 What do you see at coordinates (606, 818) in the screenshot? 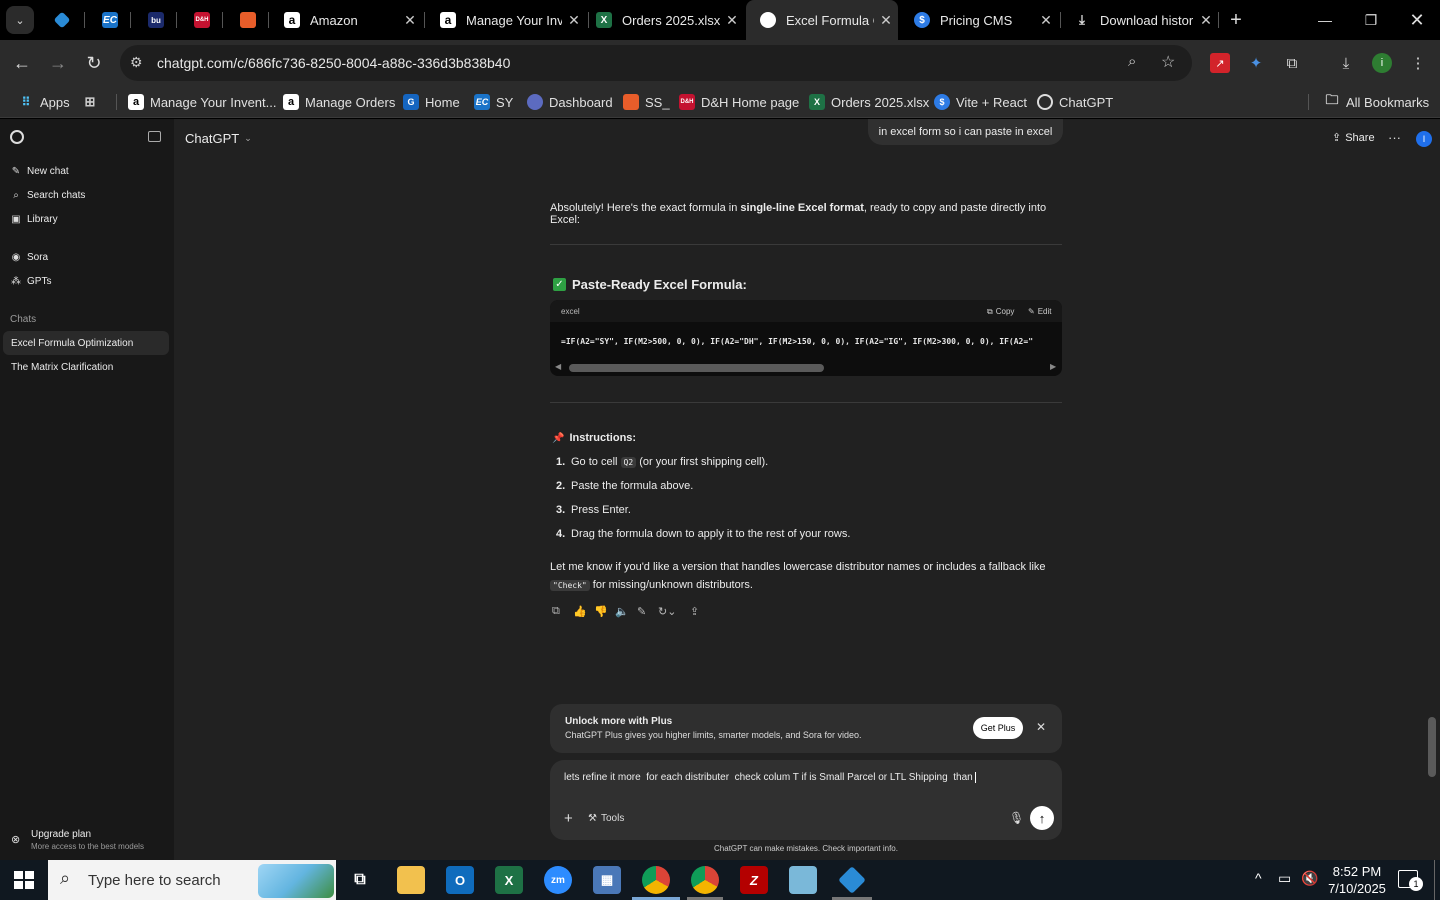
I see `tools-button: ⚒ Tools` at bounding box center [606, 818].